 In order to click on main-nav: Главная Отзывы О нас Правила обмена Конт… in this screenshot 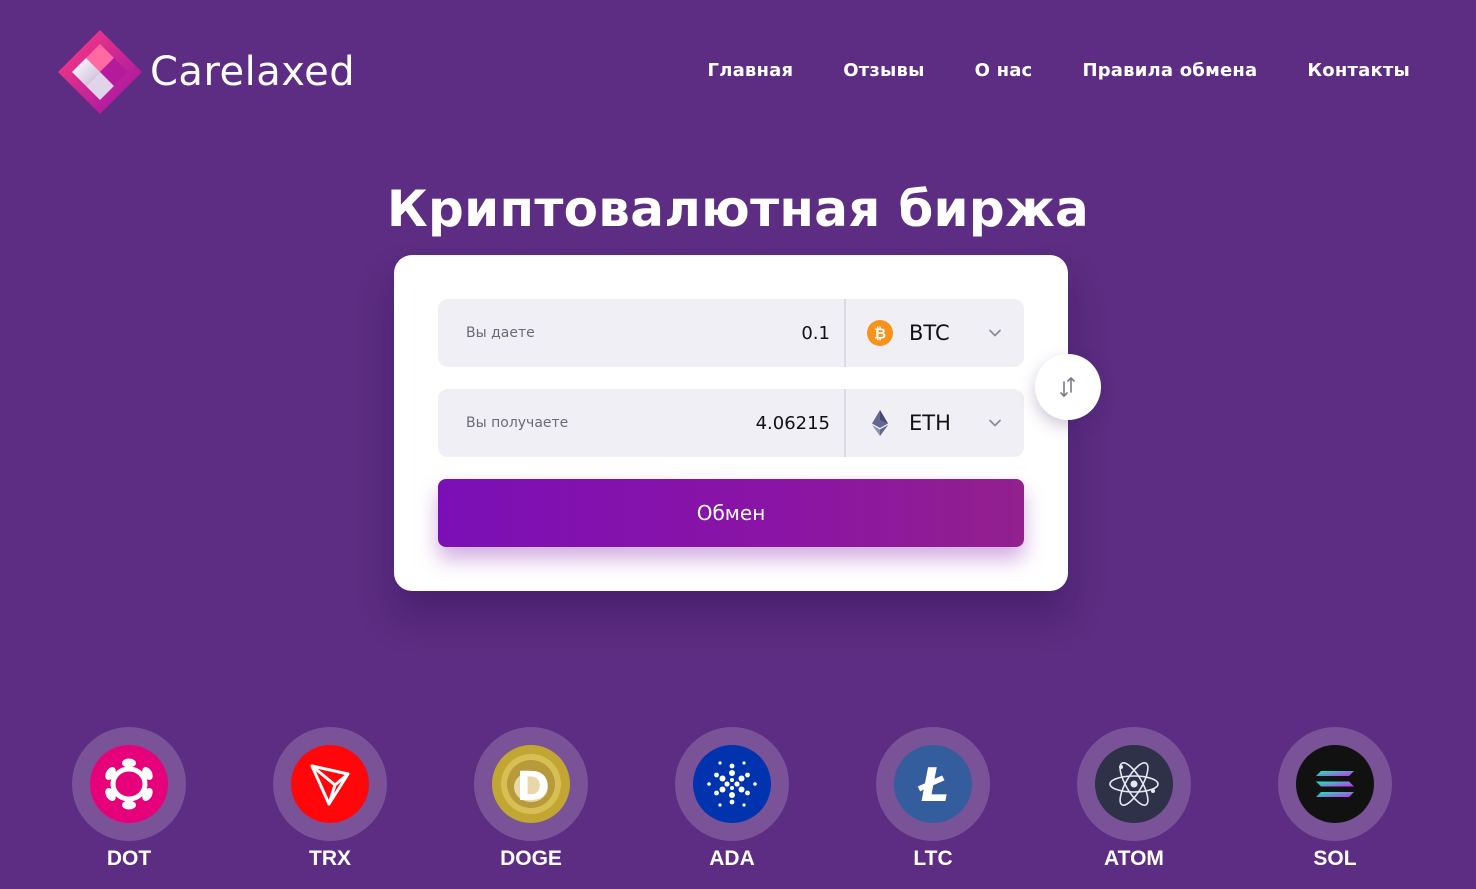, I will do `click(1059, 70)`.